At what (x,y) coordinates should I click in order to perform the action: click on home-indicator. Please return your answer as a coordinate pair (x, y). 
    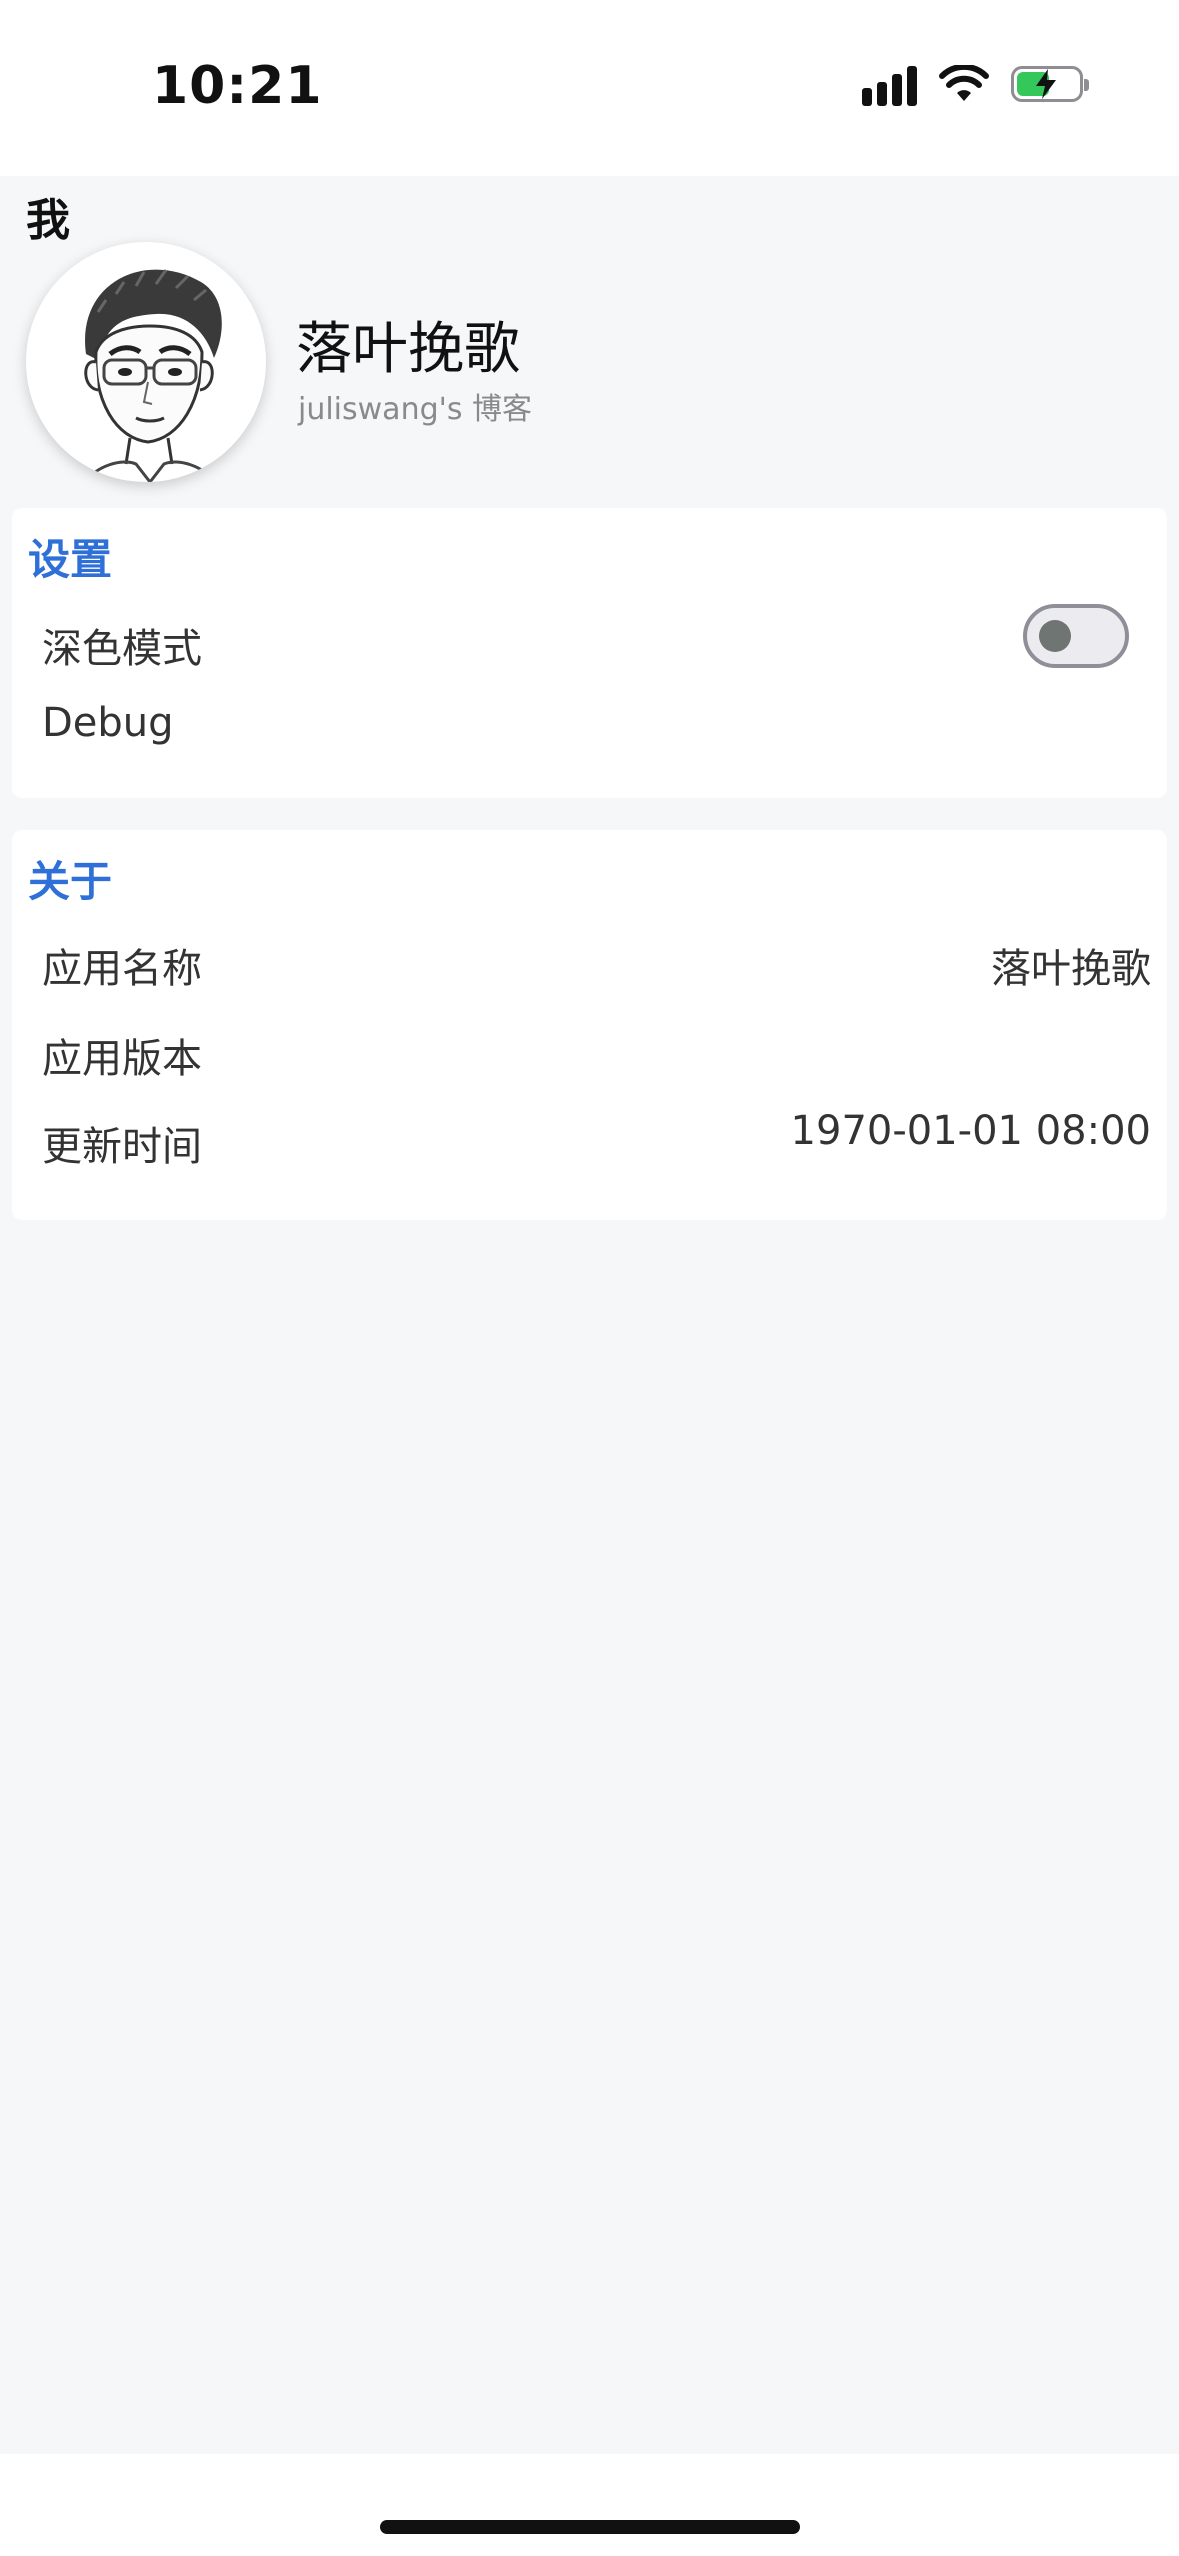
    Looking at the image, I should click on (590, 2527).